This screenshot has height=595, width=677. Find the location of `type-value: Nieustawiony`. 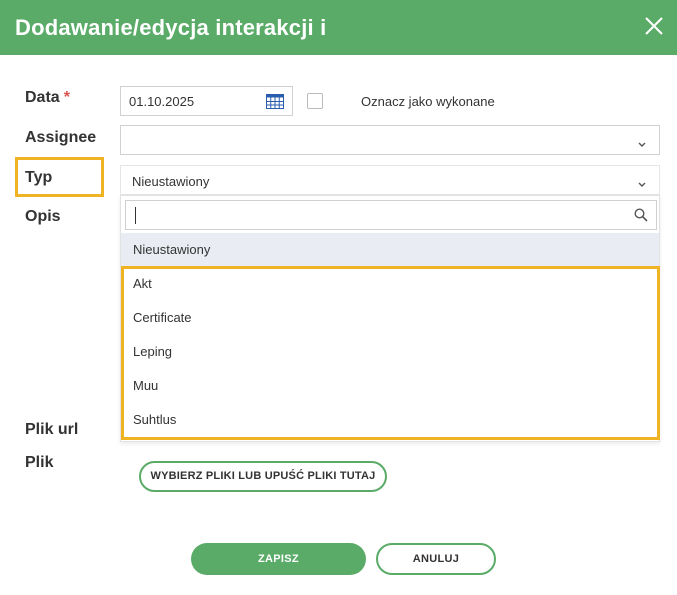

type-value: Nieustawiony is located at coordinates (171, 181).